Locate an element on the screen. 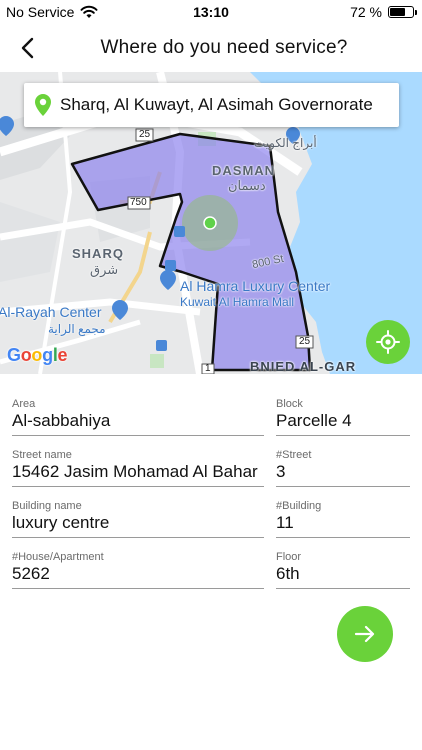  battery-level is located at coordinates (398, 12).